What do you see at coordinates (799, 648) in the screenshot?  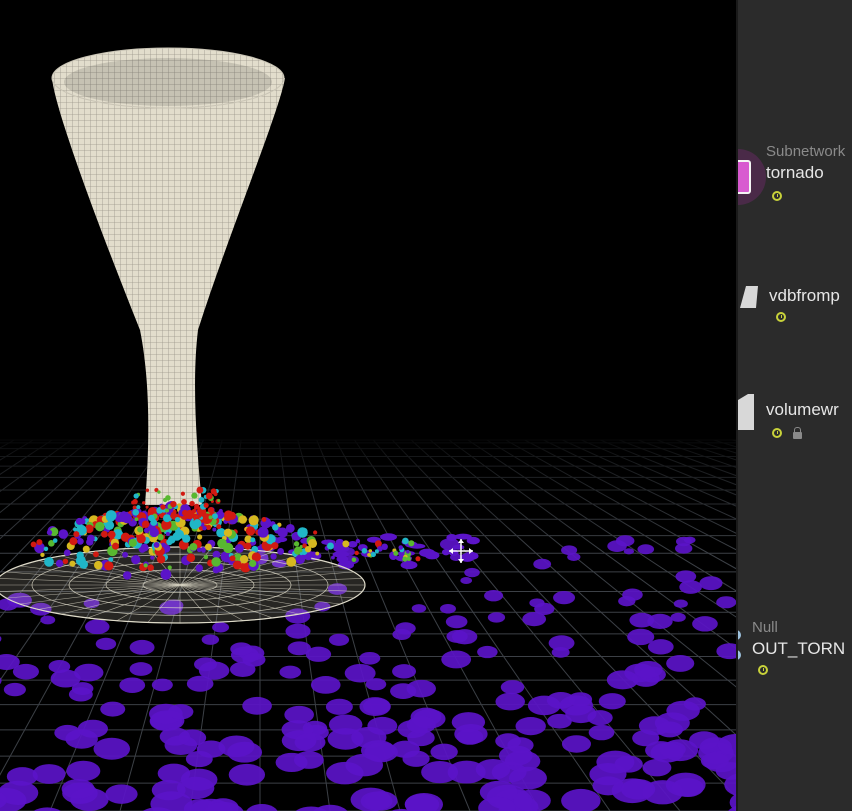 I see `node-name-label: OUT_TORN` at bounding box center [799, 648].